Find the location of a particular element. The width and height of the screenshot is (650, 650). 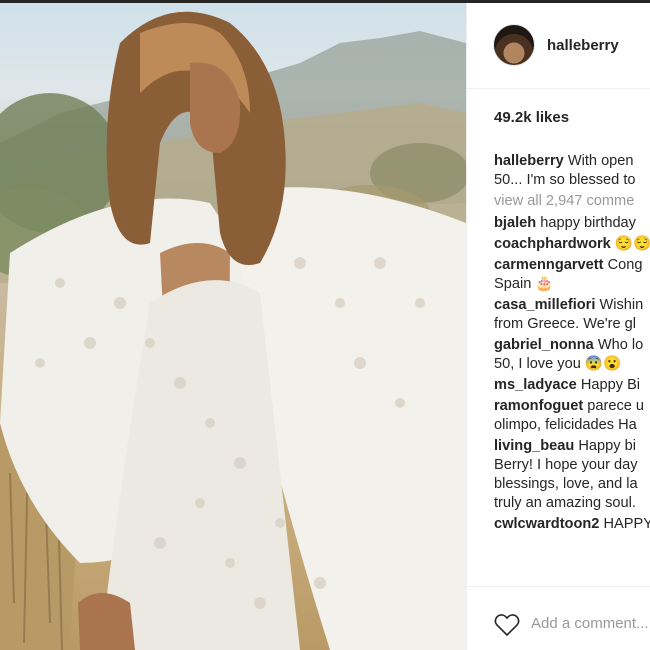

heart-outline-icon is located at coordinates (507, 625).